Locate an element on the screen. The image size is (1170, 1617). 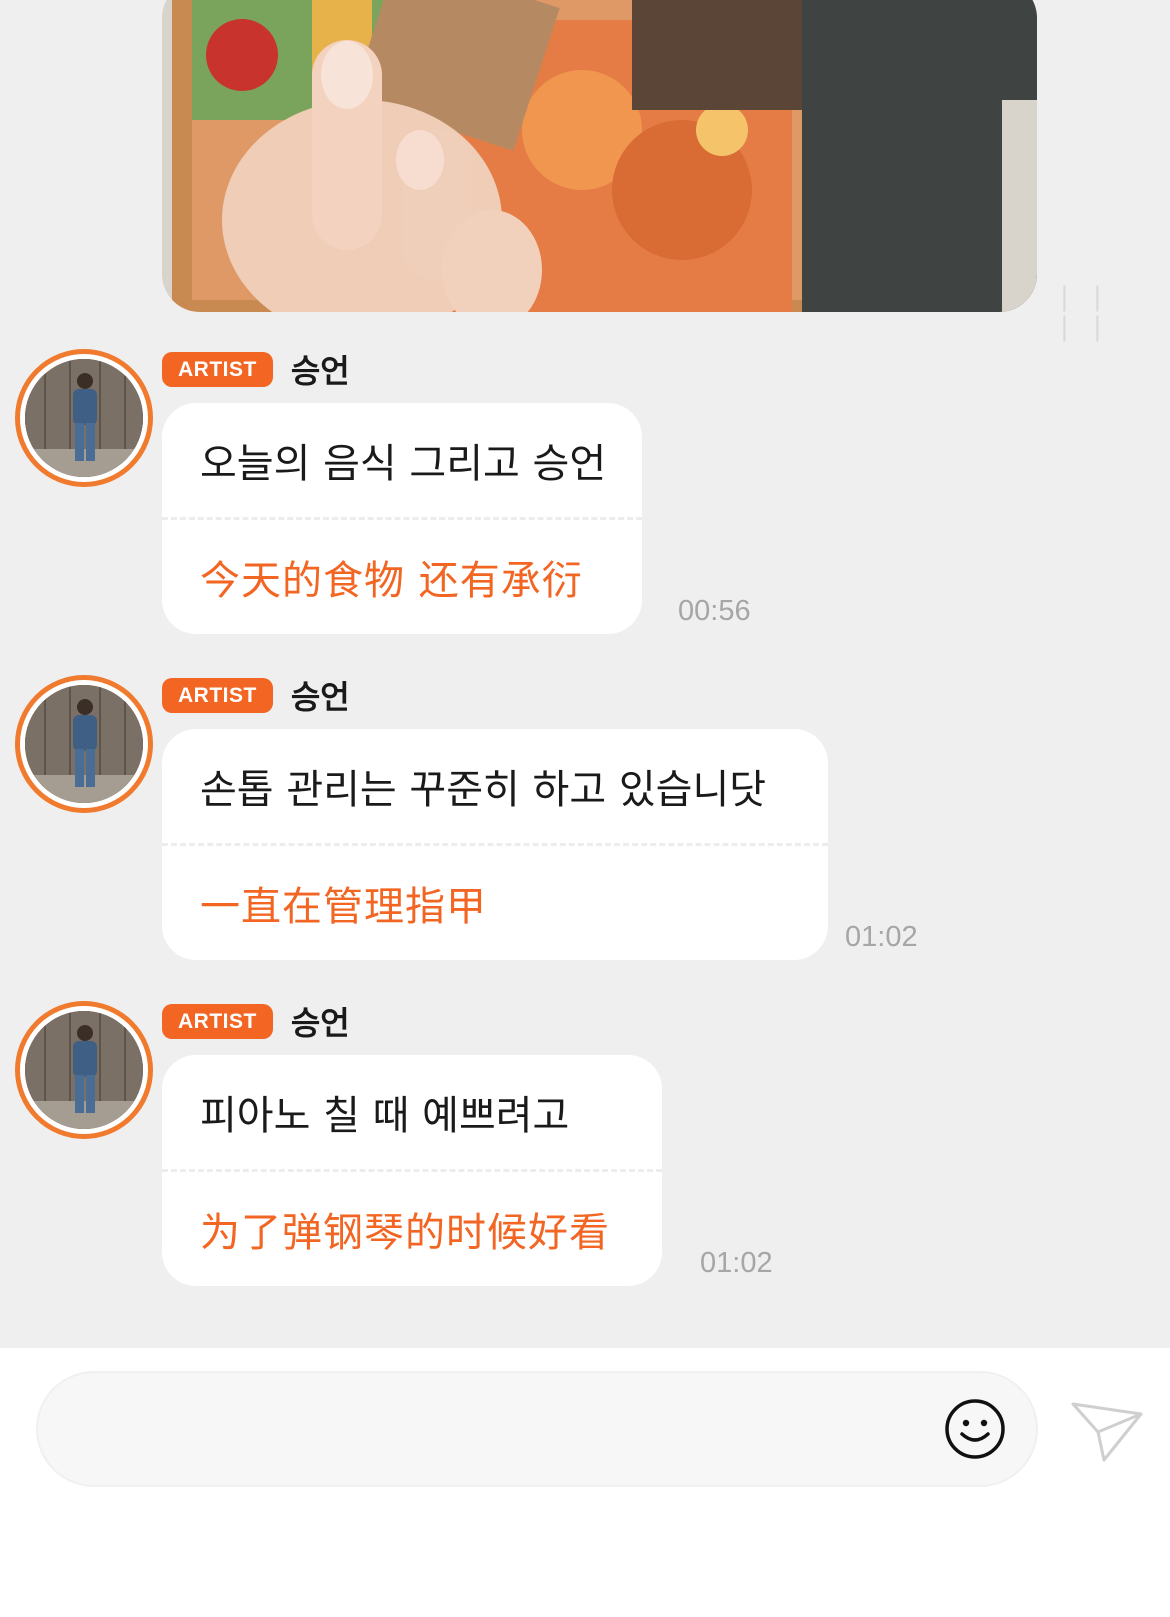
message-text-translation: 一直在管理指甲 is located at coordinates (343, 907).